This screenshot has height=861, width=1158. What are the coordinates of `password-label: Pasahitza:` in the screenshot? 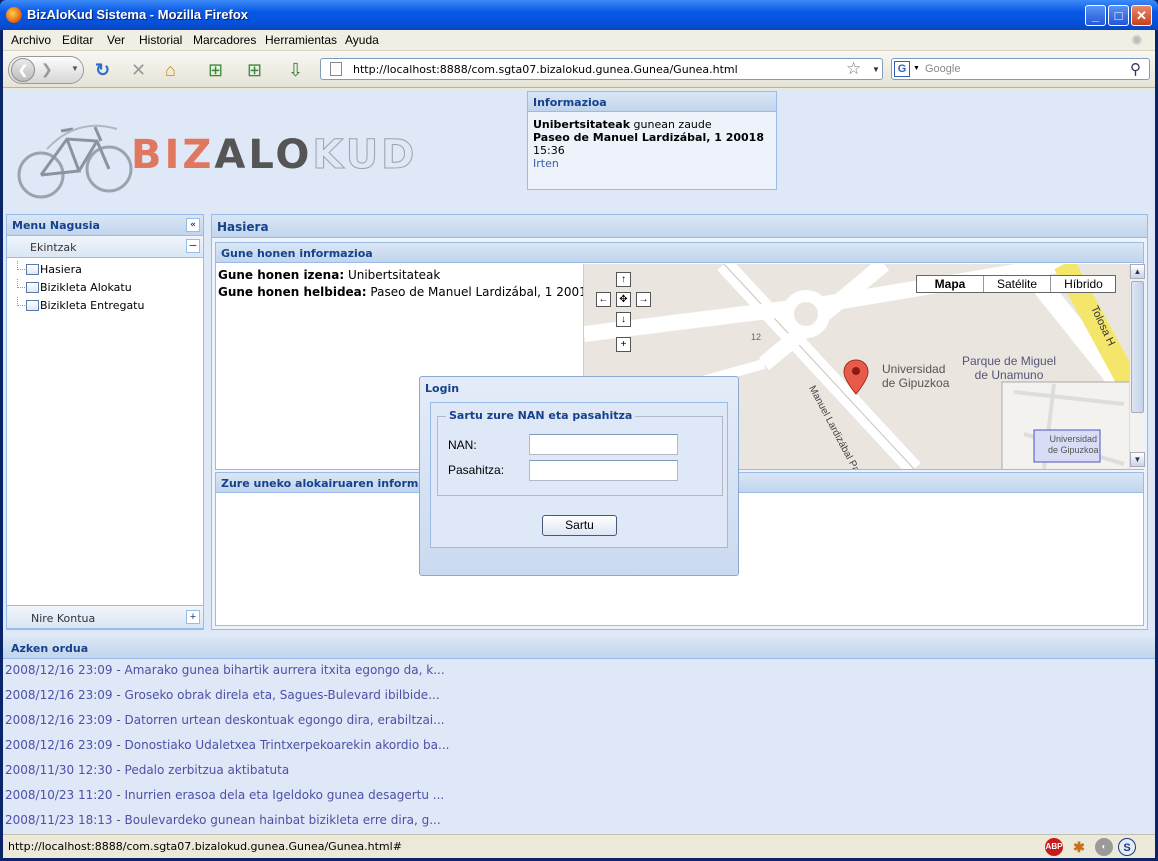 It's located at (476, 470).